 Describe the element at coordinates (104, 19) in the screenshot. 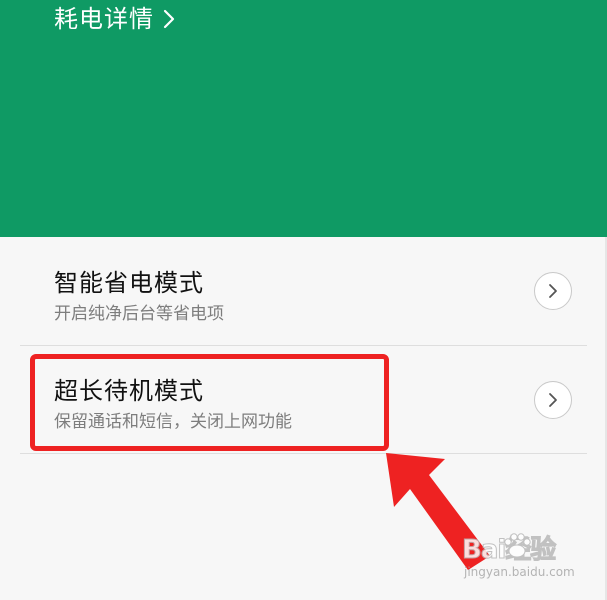

I see `power-consumption-details-label: 耗电详情` at that location.